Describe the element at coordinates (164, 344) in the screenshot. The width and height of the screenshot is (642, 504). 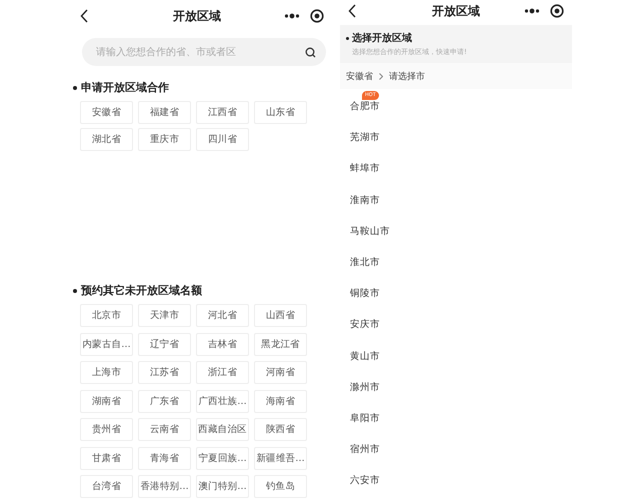
I see `region-chip: 辽宁省` at that location.